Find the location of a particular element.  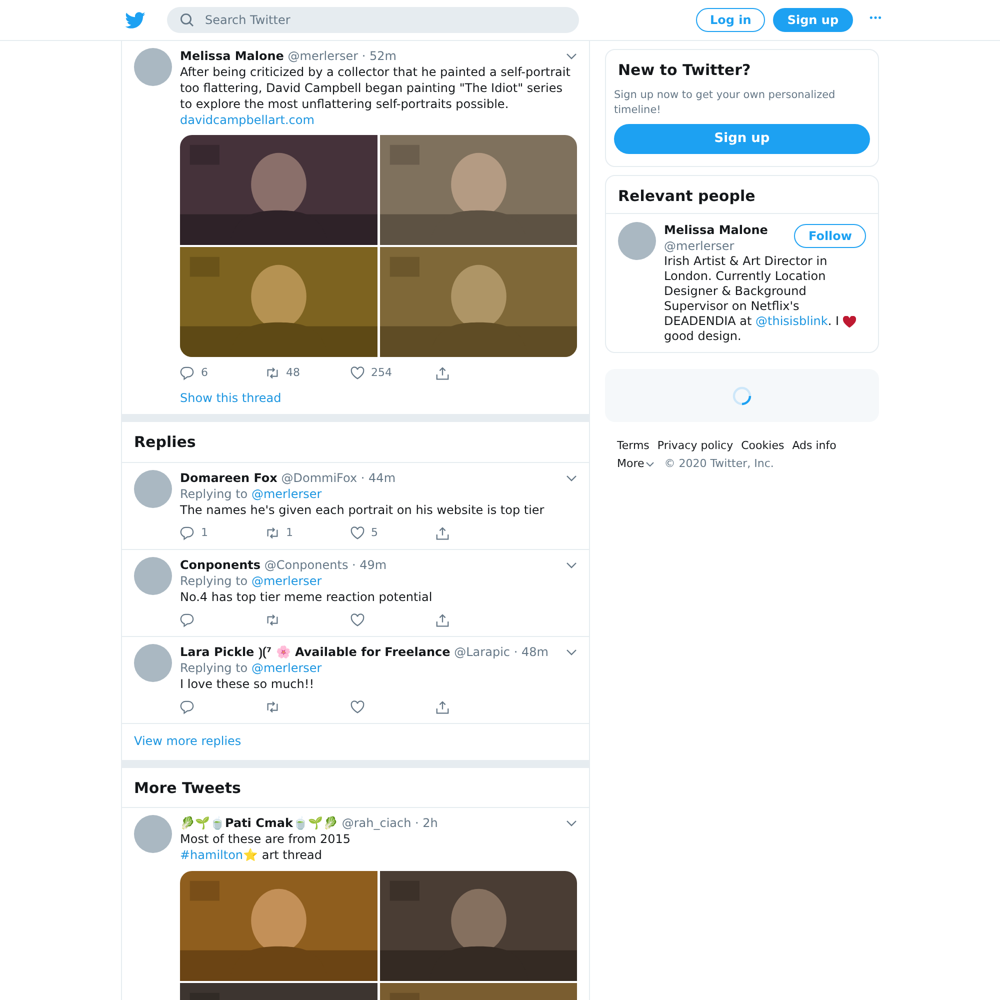

footer-link: Privacy policy is located at coordinates (695, 445).